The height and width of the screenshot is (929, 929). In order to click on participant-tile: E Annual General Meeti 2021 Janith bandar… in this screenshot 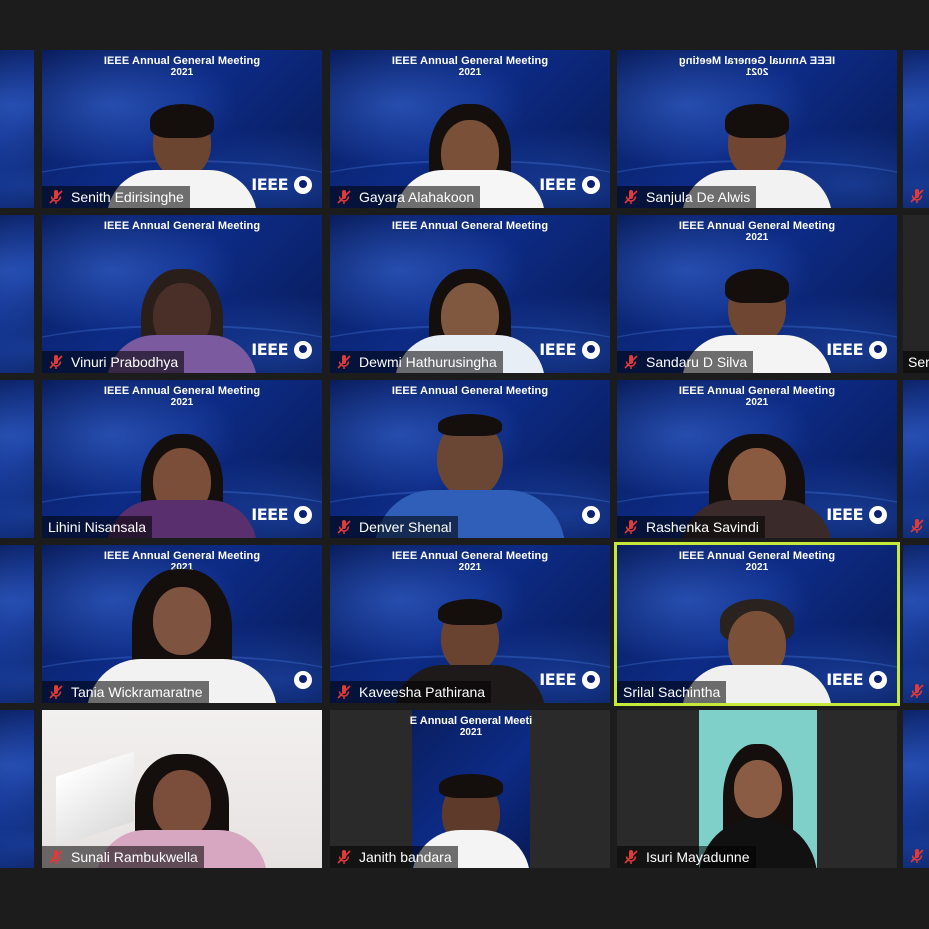, I will do `click(470, 789)`.